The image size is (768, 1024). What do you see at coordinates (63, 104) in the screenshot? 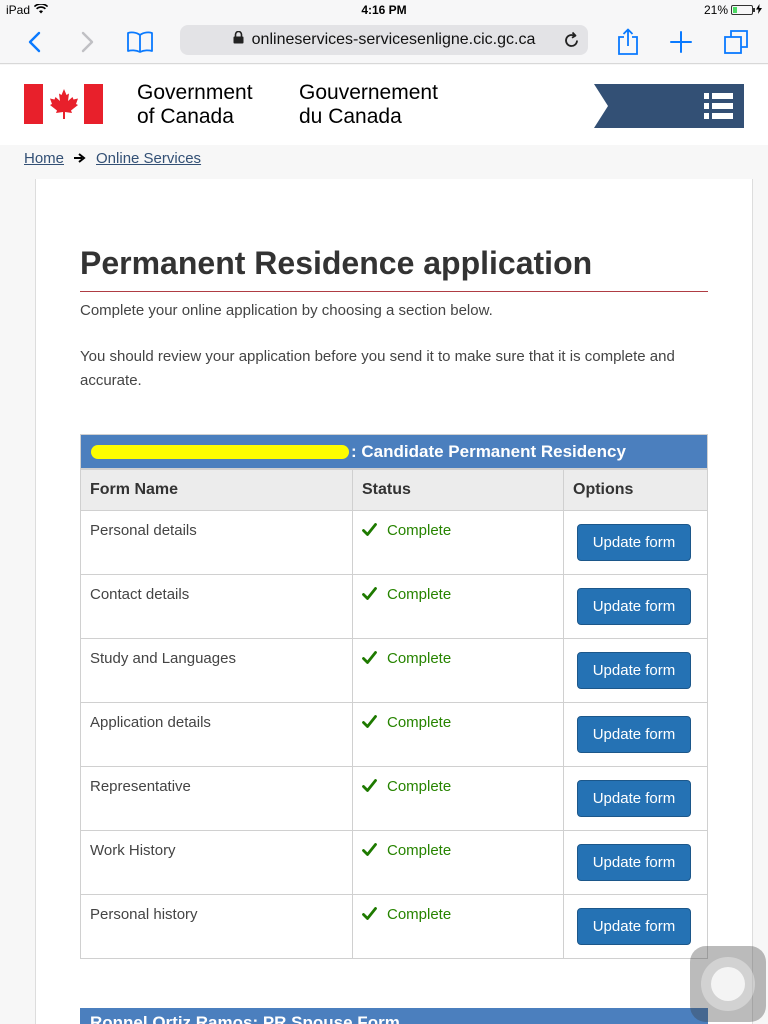
I see `canada-flag-icon` at bounding box center [63, 104].